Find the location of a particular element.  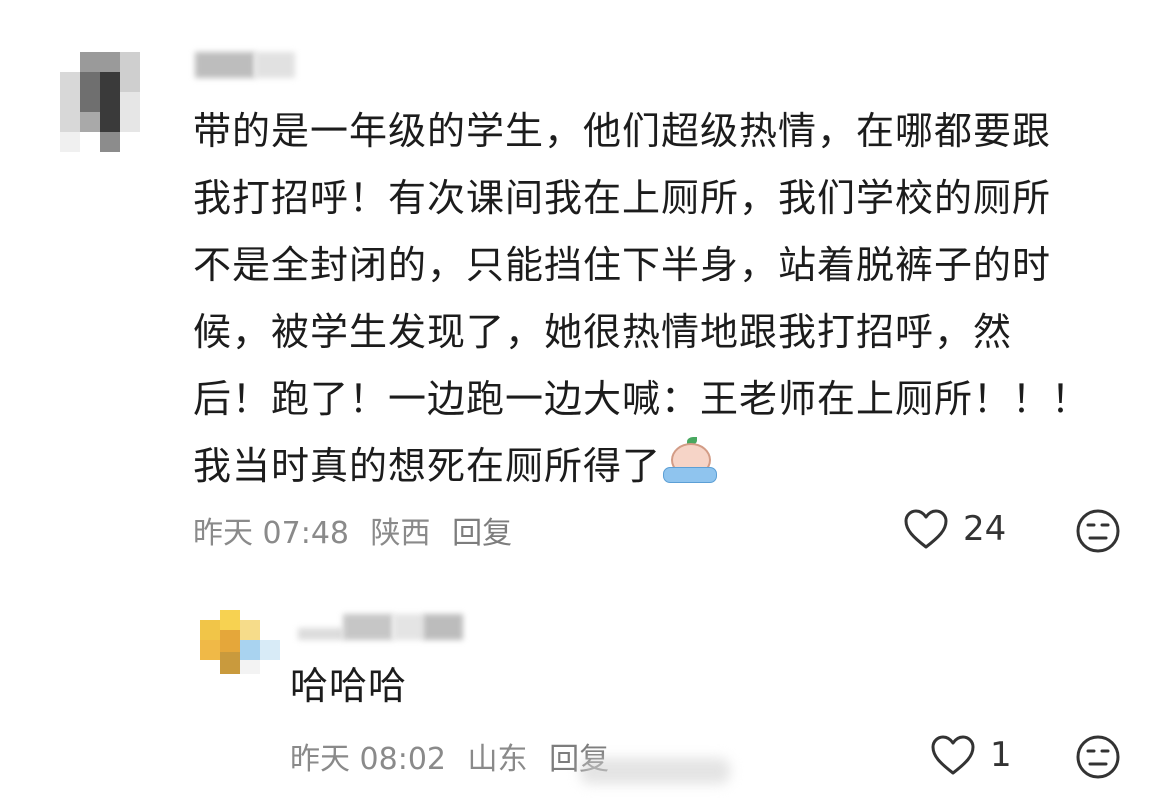

comment-meta: 昨天 07:48 陕西 回复 is located at coordinates (358, 530).